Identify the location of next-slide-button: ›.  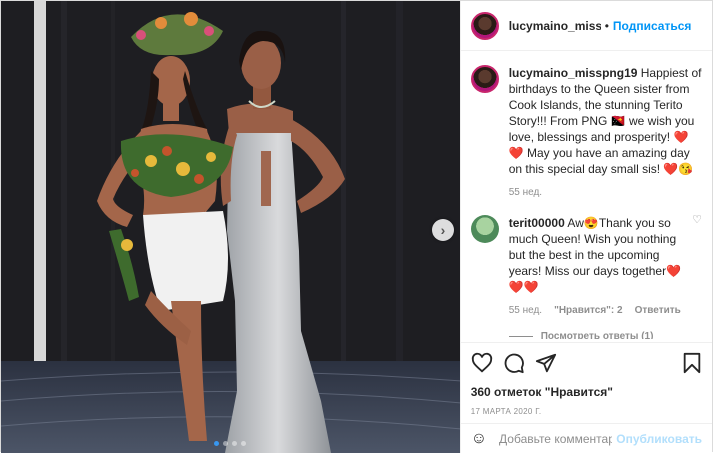
(443, 230).